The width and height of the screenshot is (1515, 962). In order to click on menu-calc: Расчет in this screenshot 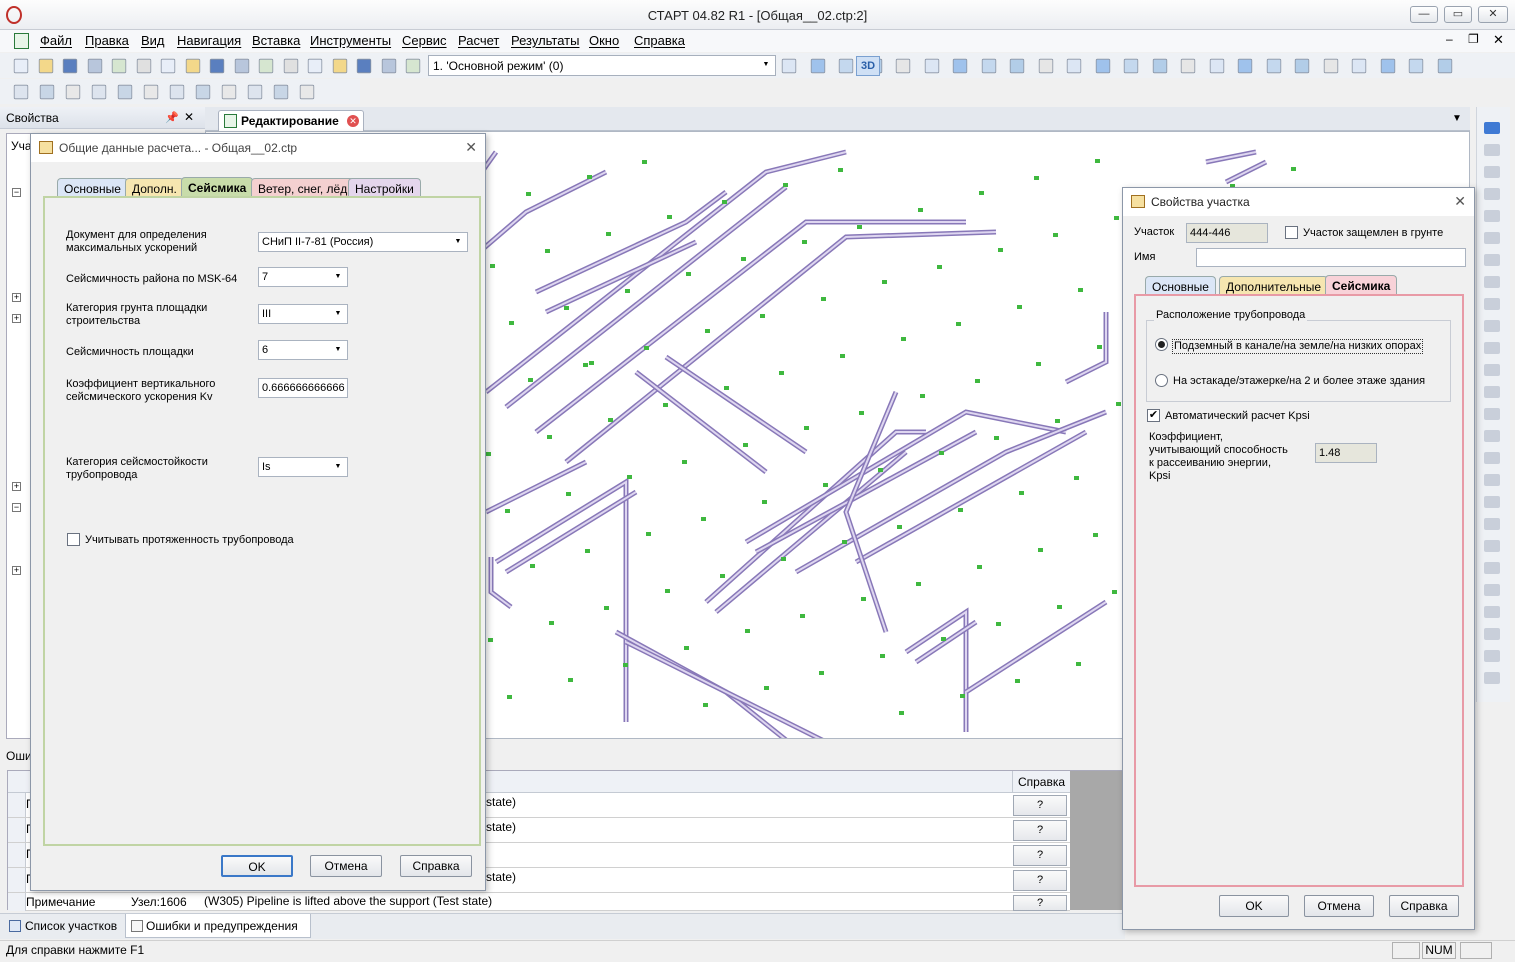, I will do `click(478, 40)`.